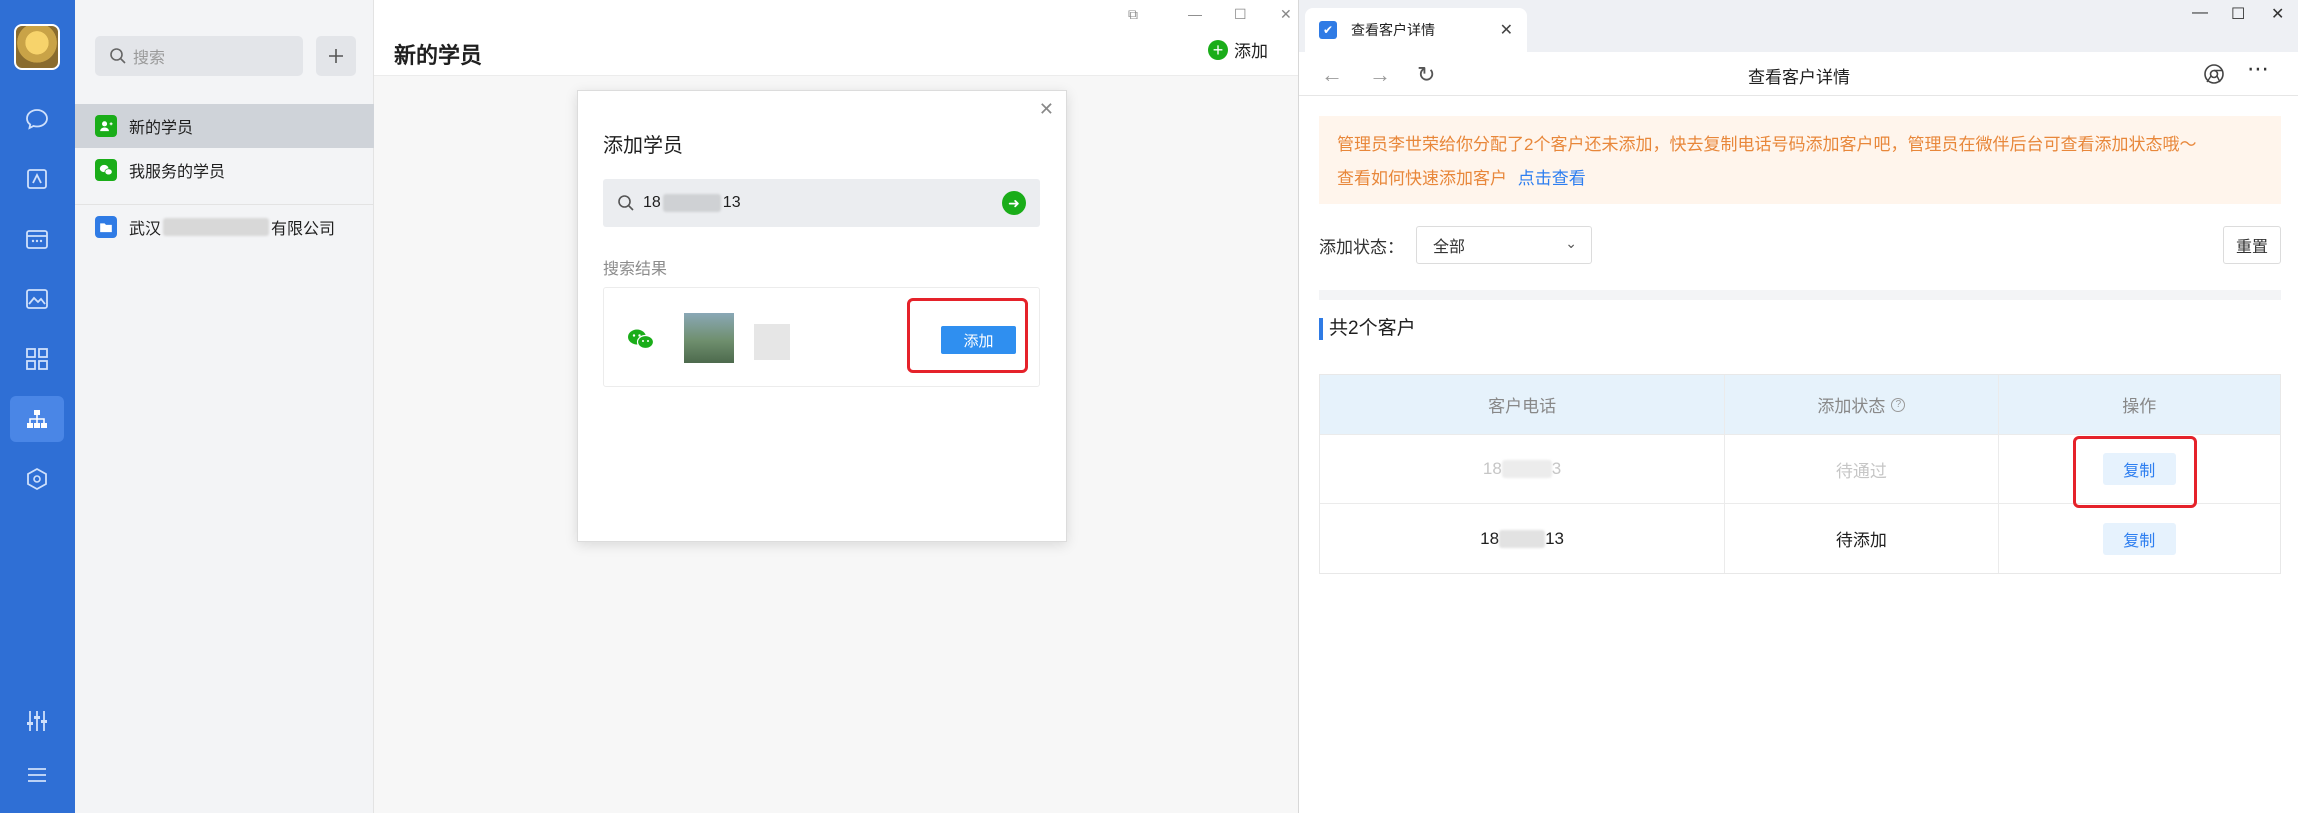  I want to click on reset-button: 重置, so click(2252, 245).